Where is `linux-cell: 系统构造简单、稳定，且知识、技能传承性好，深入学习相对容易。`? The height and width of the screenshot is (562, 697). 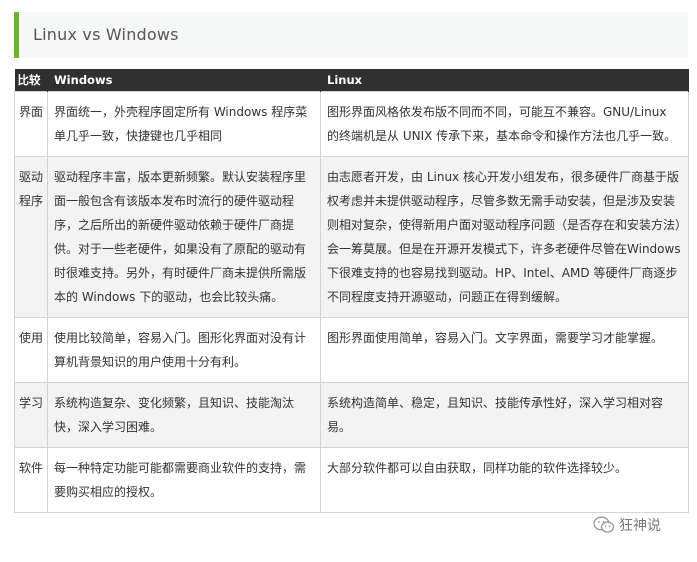
linux-cell: 系统构造简单、稳定，且知识、技能传承性好，深入学习相对容易。 is located at coordinates (504, 415).